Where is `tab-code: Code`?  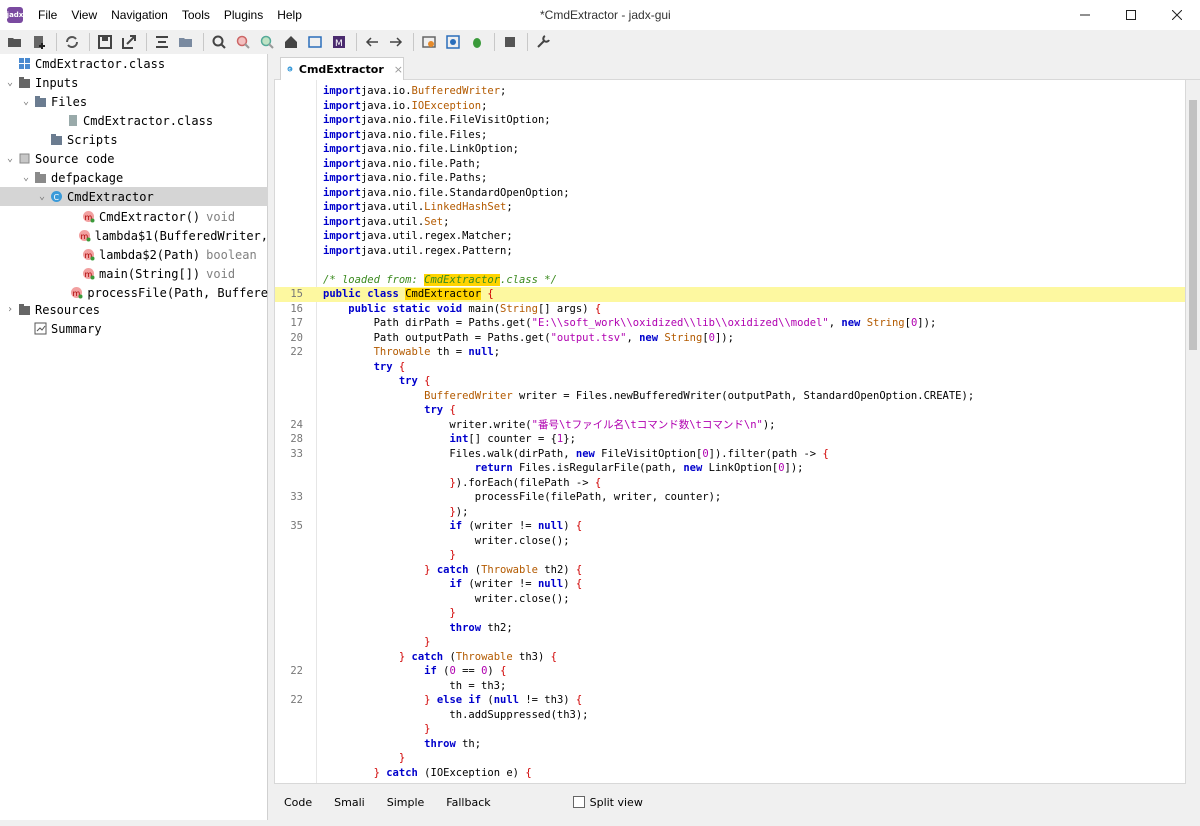
tab-code: Code is located at coordinates (298, 802).